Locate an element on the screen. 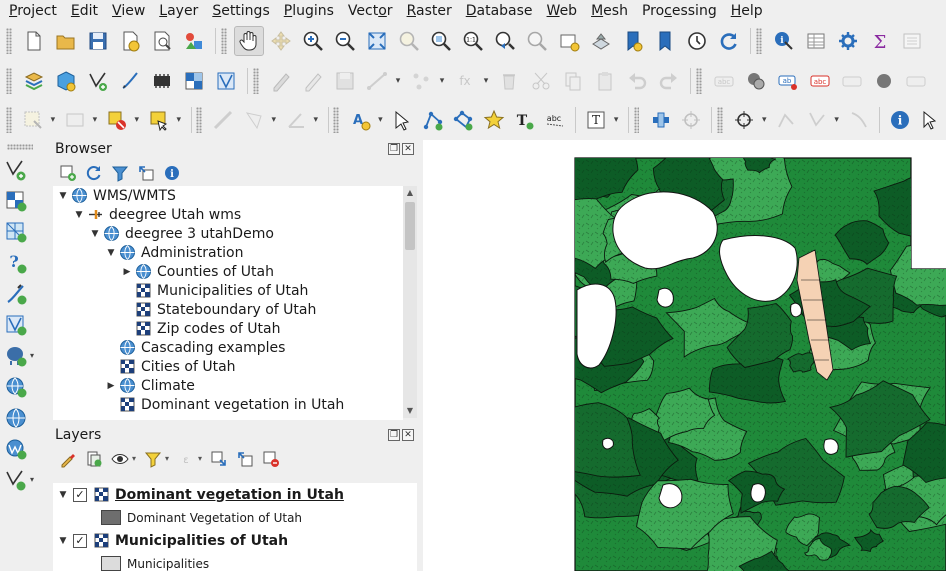 The image size is (946, 571). tree-item: ▼ WMS/WMTS is located at coordinates (228, 195).